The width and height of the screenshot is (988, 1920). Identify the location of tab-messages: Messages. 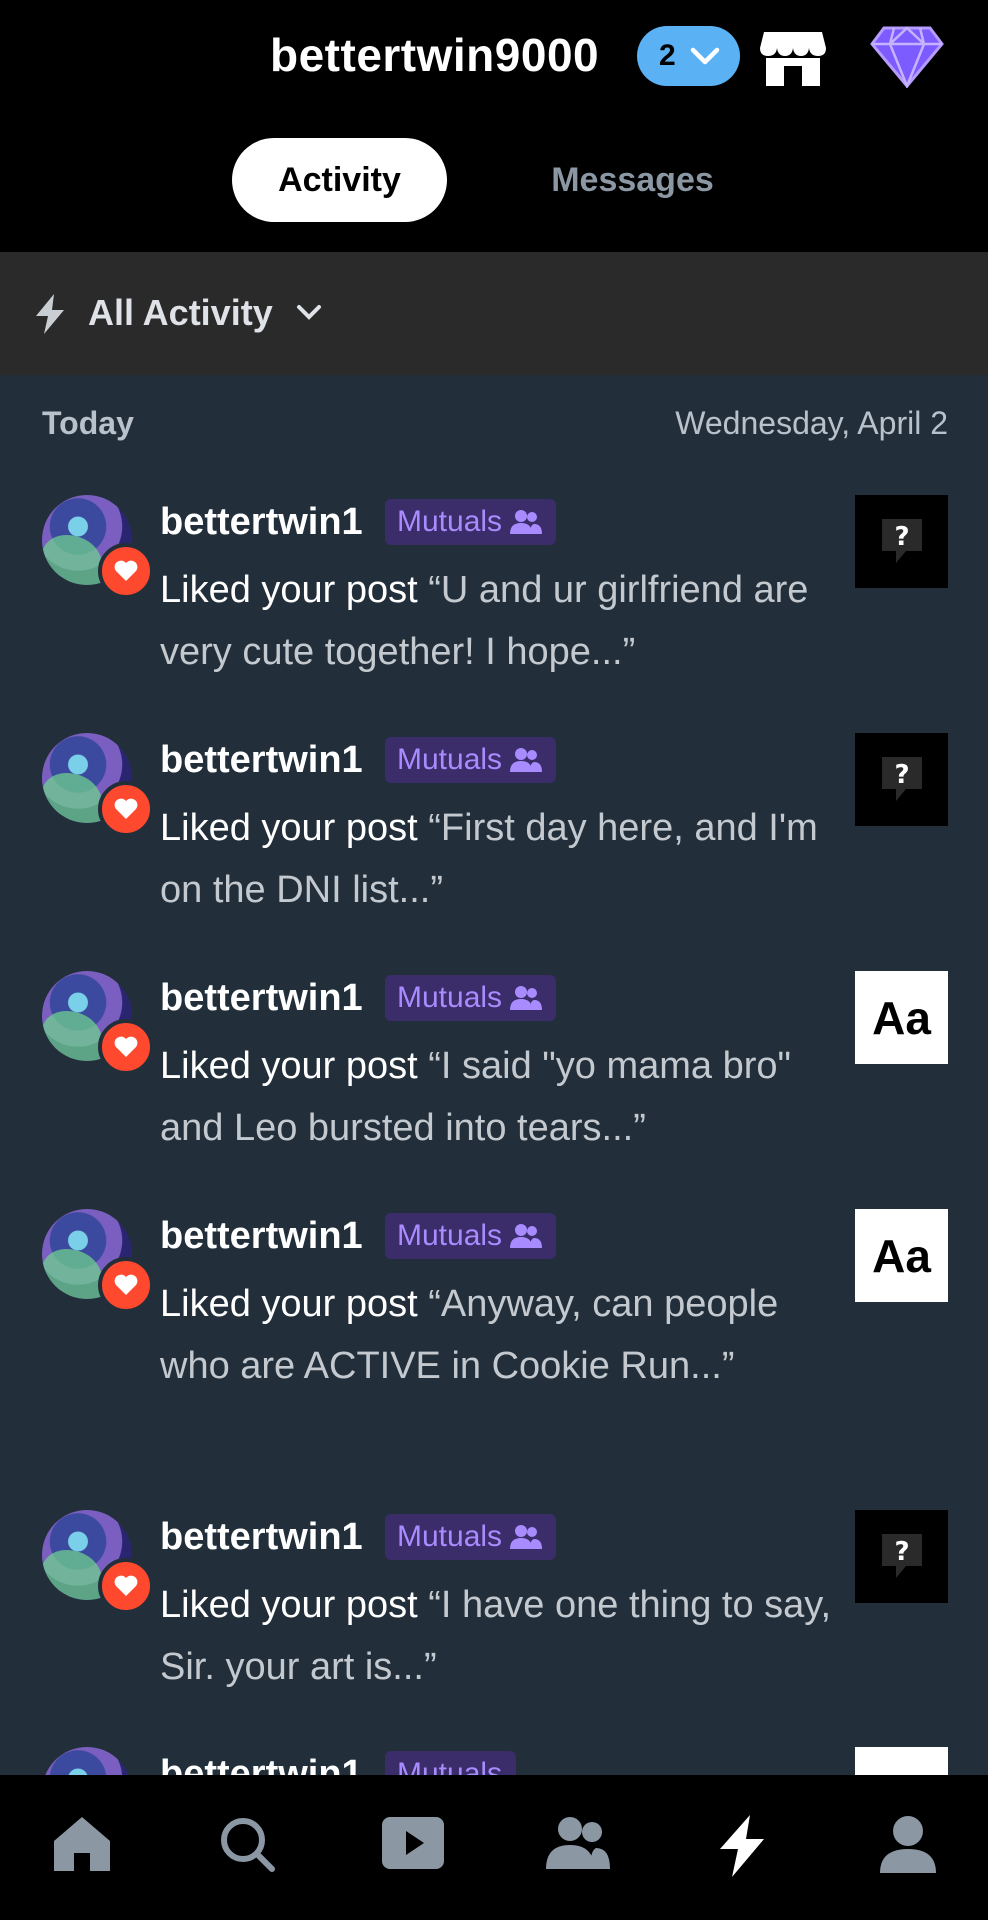
(632, 180).